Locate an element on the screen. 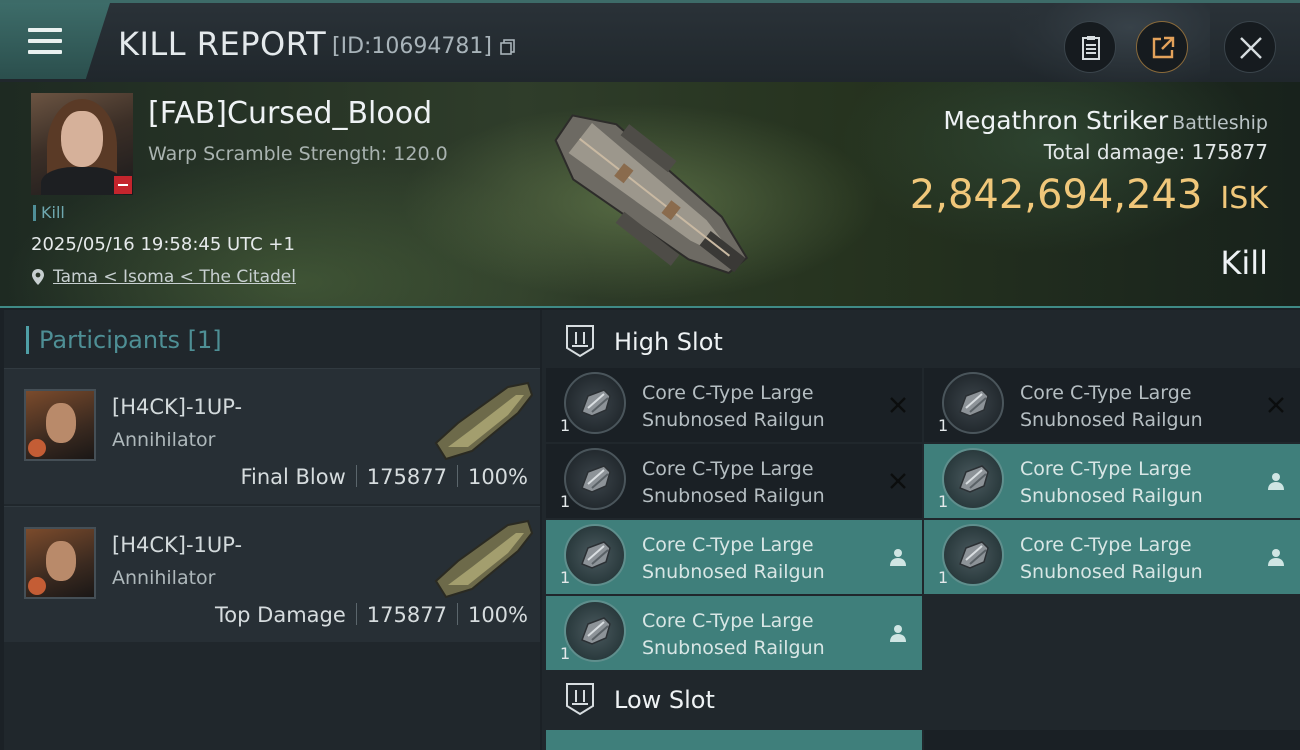  kill-datetime: 2025/05/16 19:58:45 UTC +1 is located at coordinates (163, 244).